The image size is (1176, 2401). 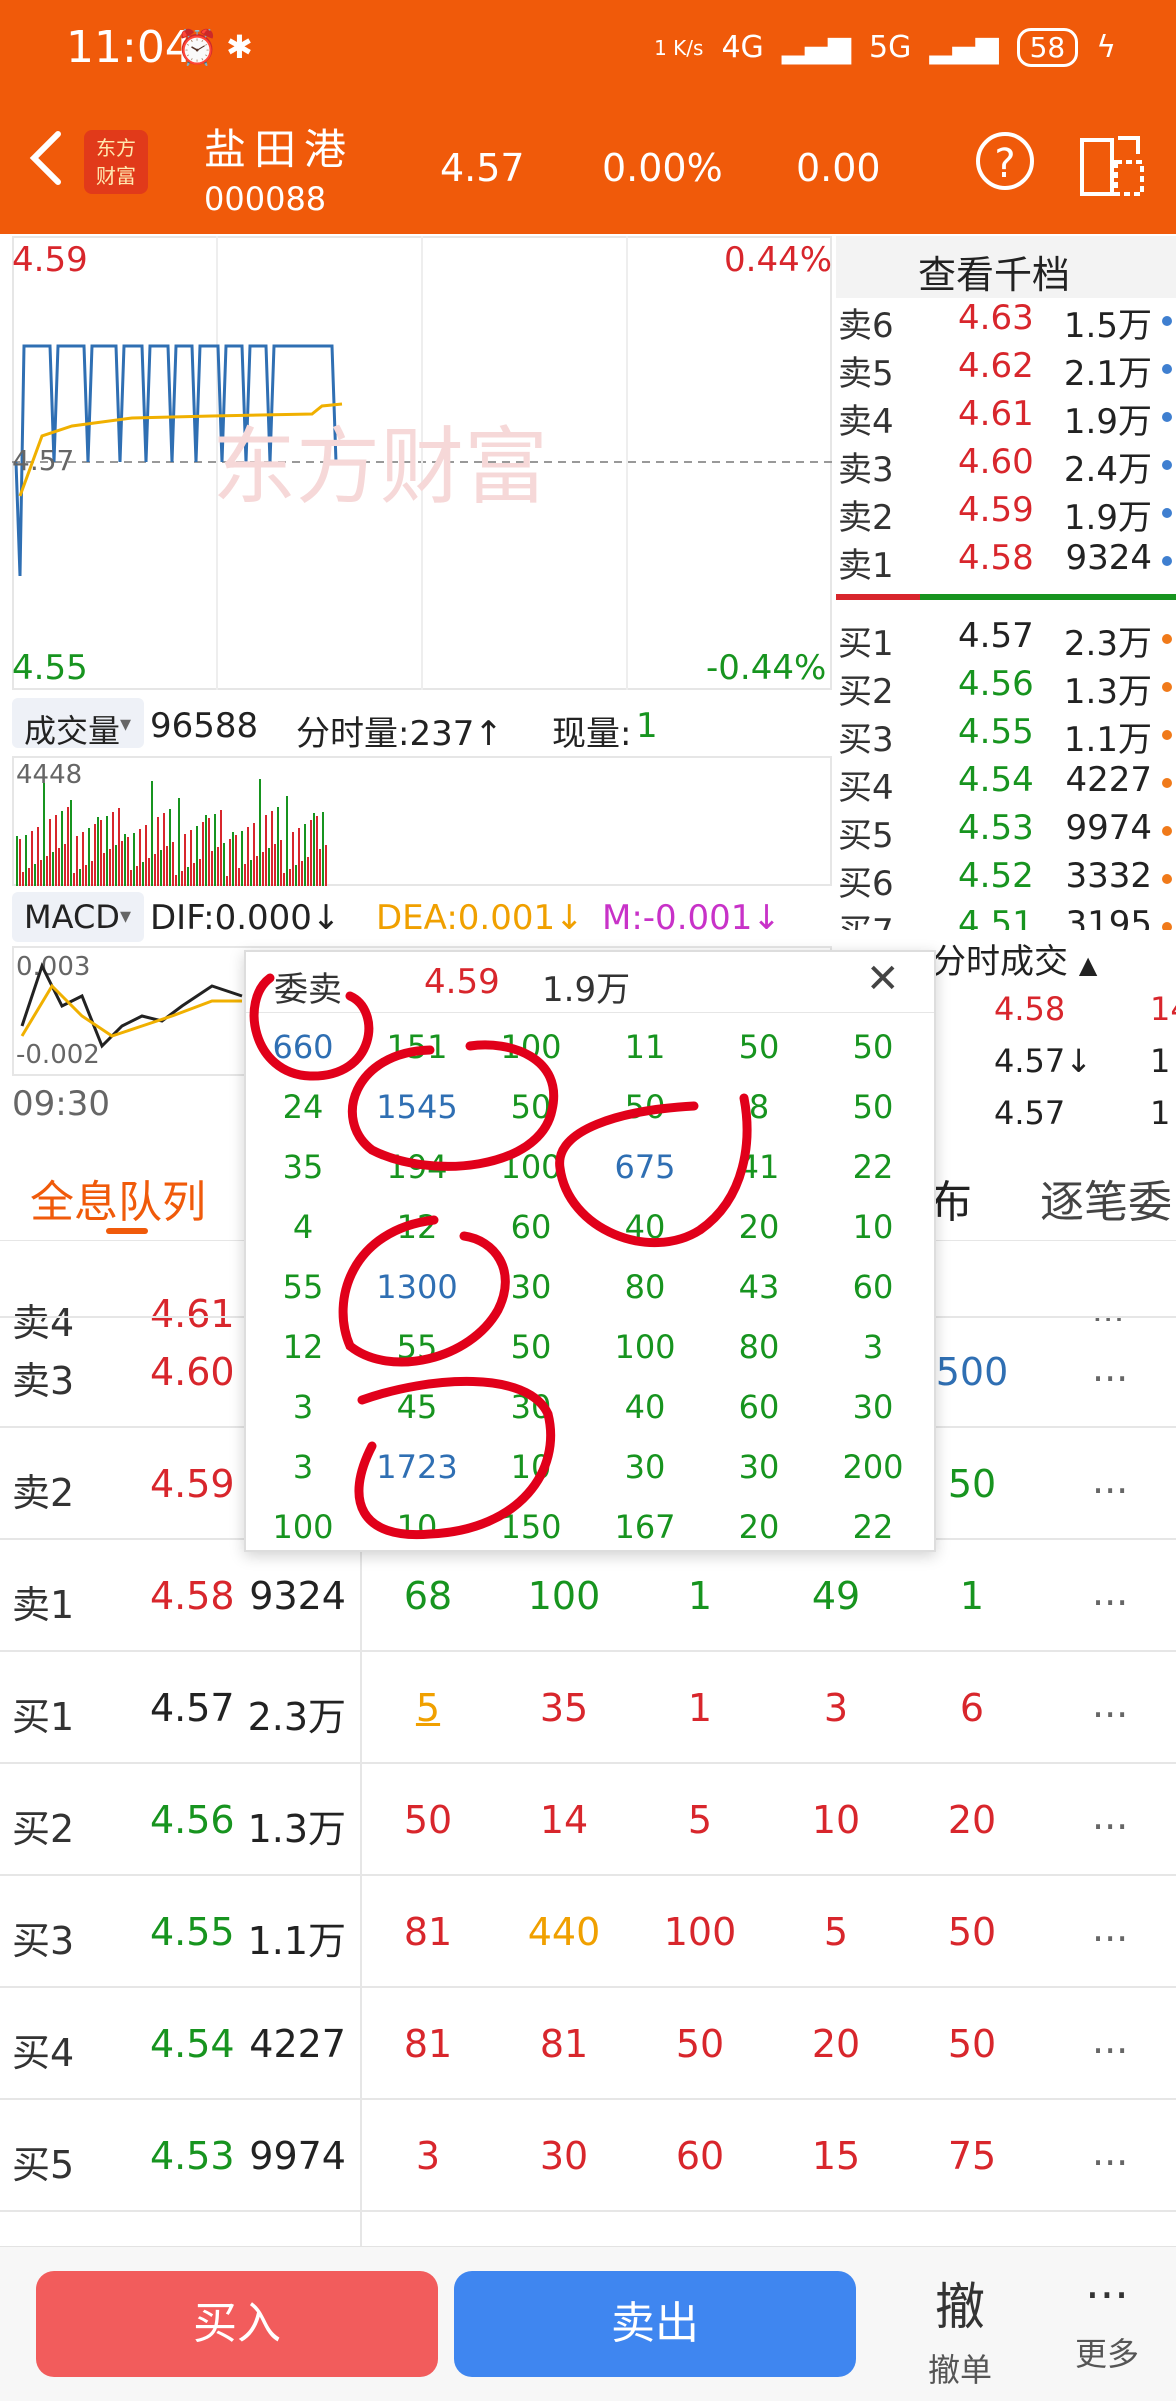 I want to click on buy-button: 买入, so click(x=237, y=2324).